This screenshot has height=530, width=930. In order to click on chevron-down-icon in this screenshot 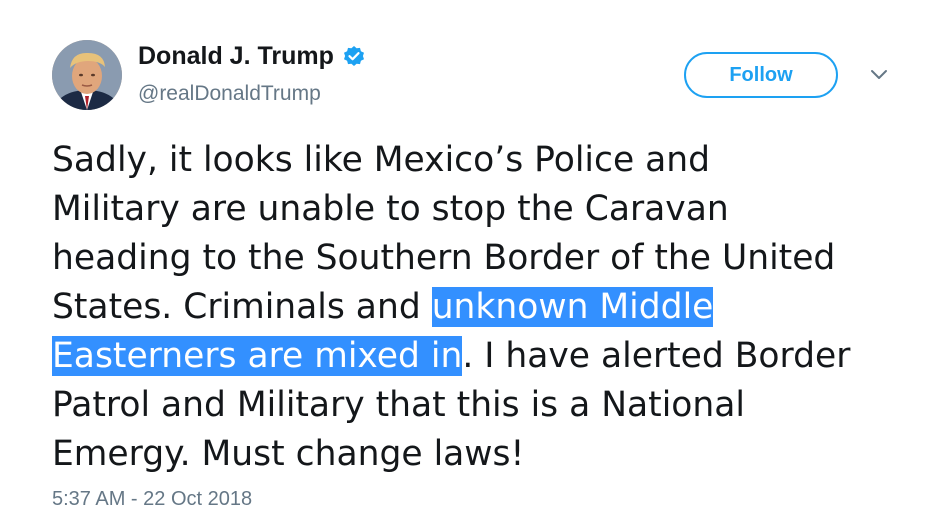, I will do `click(879, 75)`.